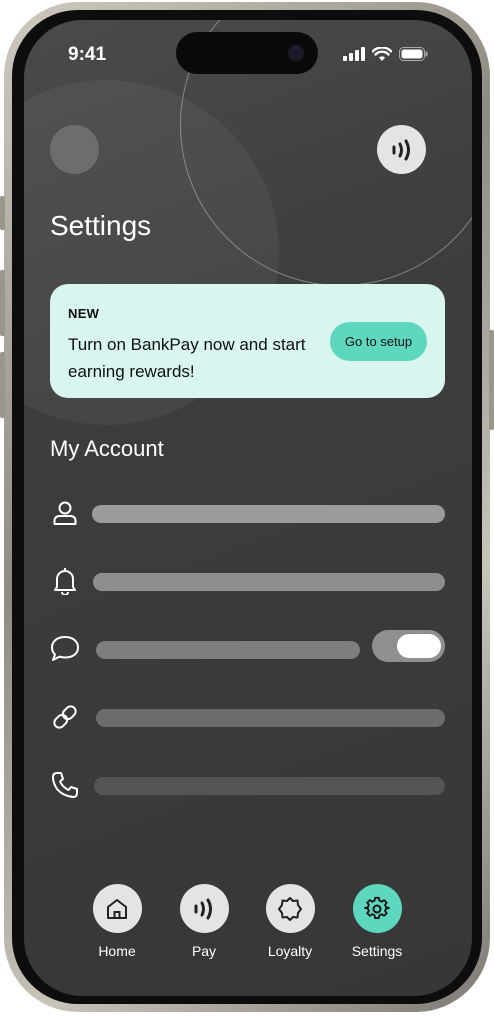 This screenshot has width=494, height=1016. Describe the element at coordinates (290, 951) in the screenshot. I see `nav-label: Loyalty` at that location.